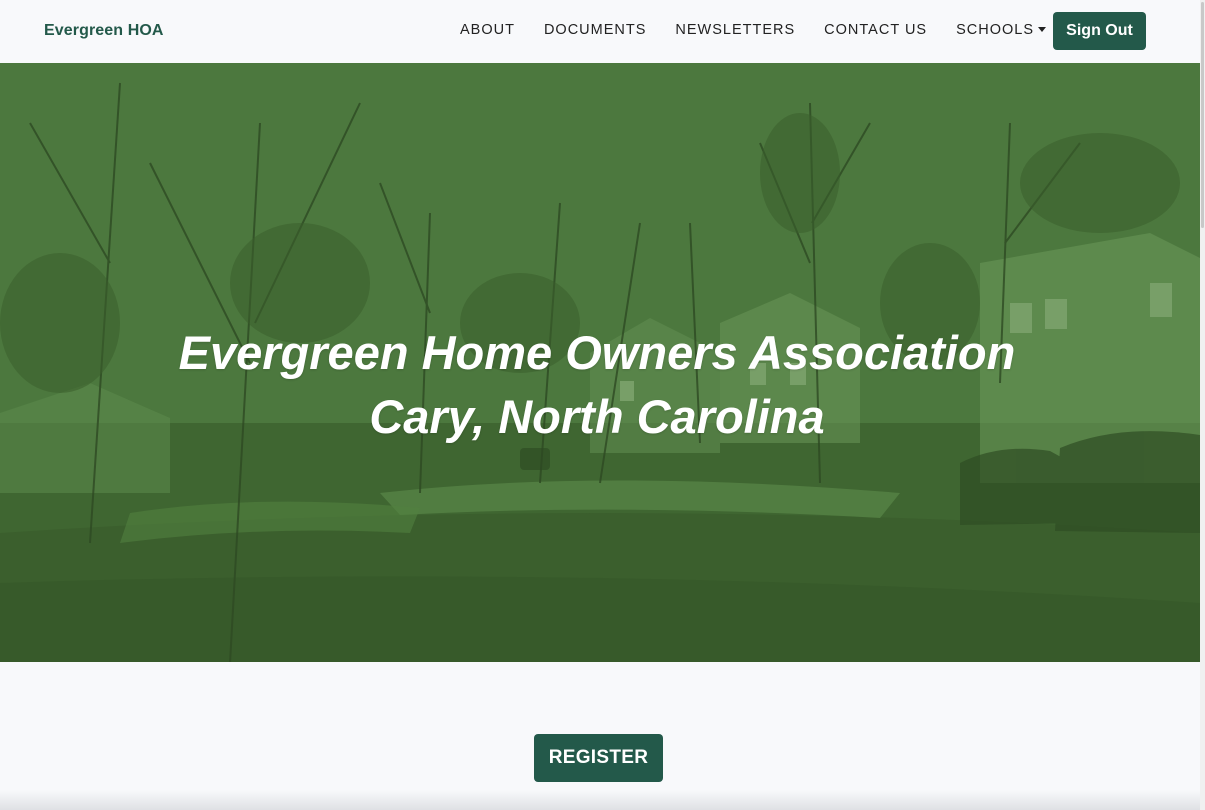 The height and width of the screenshot is (810, 1205). I want to click on nav-item-schools-dropdown: SCHOOLS, so click(1001, 30).